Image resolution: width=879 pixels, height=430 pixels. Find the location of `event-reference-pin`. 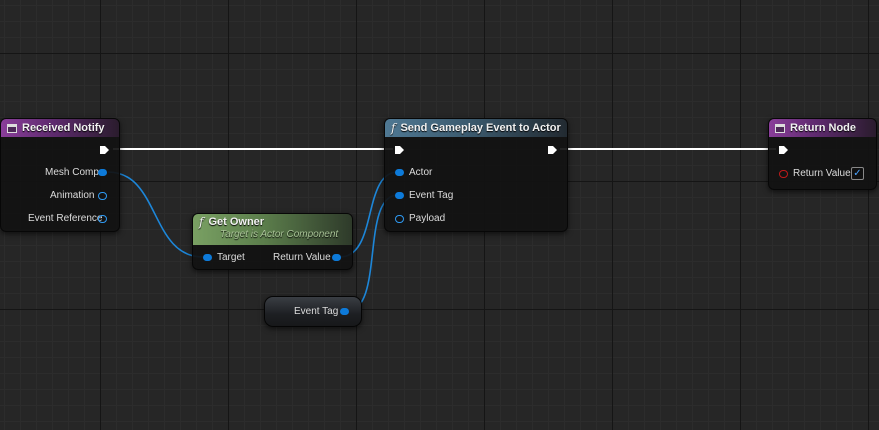

event-reference-pin is located at coordinates (102, 219).